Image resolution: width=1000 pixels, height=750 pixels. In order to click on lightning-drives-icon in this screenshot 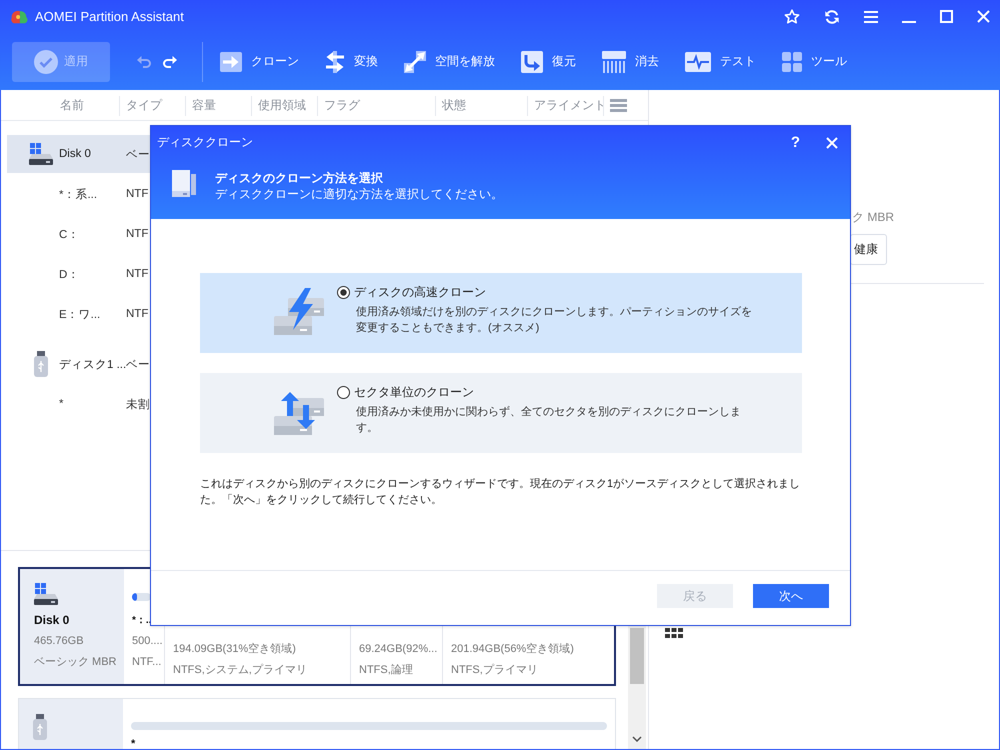, I will do `click(299, 311)`.